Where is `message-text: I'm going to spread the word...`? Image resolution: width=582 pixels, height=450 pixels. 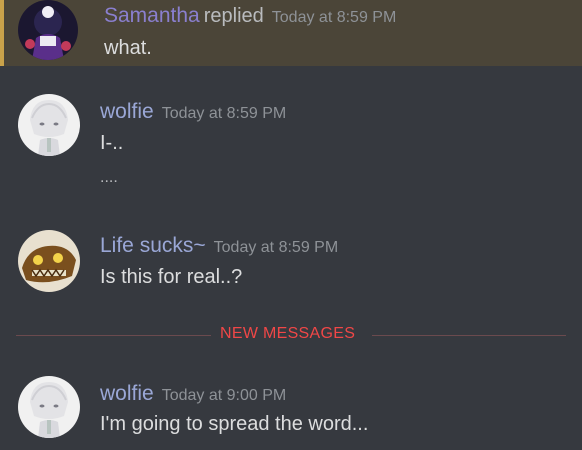
message-text: I'm going to spread the word... is located at coordinates (234, 424).